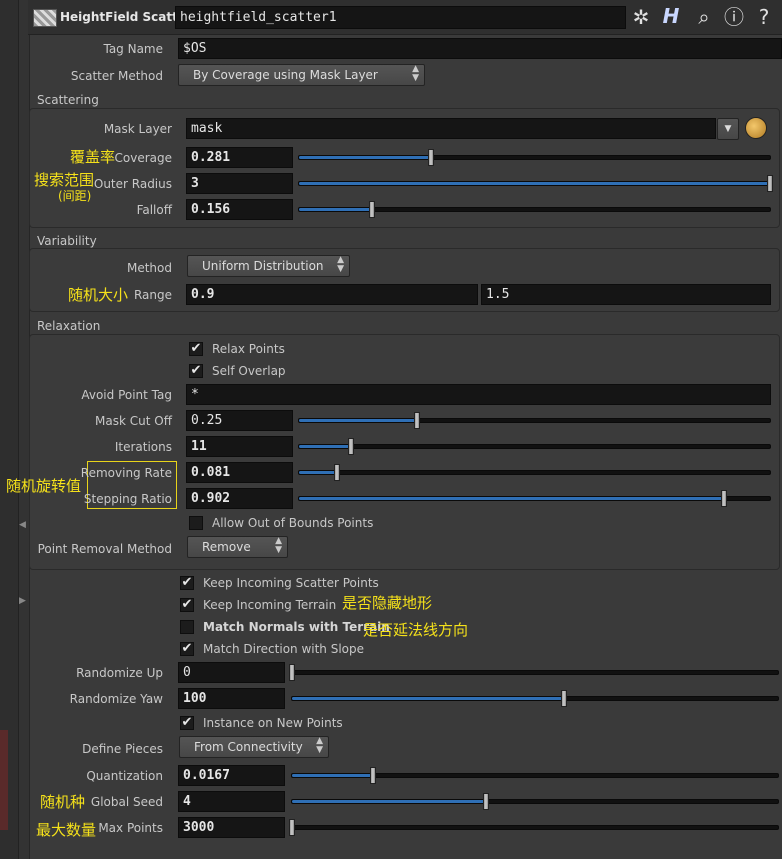  Describe the element at coordinates (534, 672) in the screenshot. I see `randomize-up-slider` at that location.